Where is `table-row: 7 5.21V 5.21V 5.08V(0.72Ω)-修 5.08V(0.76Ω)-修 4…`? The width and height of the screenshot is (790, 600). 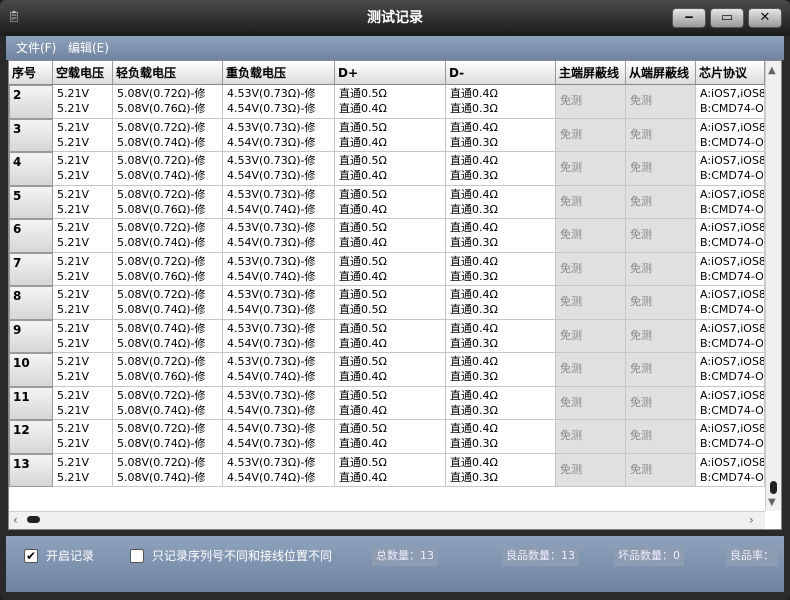
table-row: 7 5.21V 5.21V 5.08V(0.72Ω)-修 5.08V(0.76Ω)-修 4… is located at coordinates (387, 269).